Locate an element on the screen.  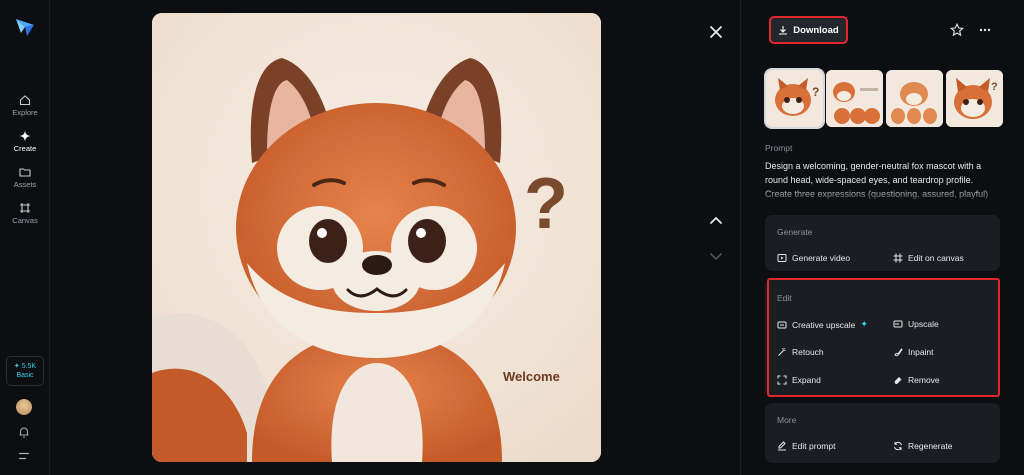
creative-upscale-button: Creative upscale ✦ is located at coordinates (822, 324).